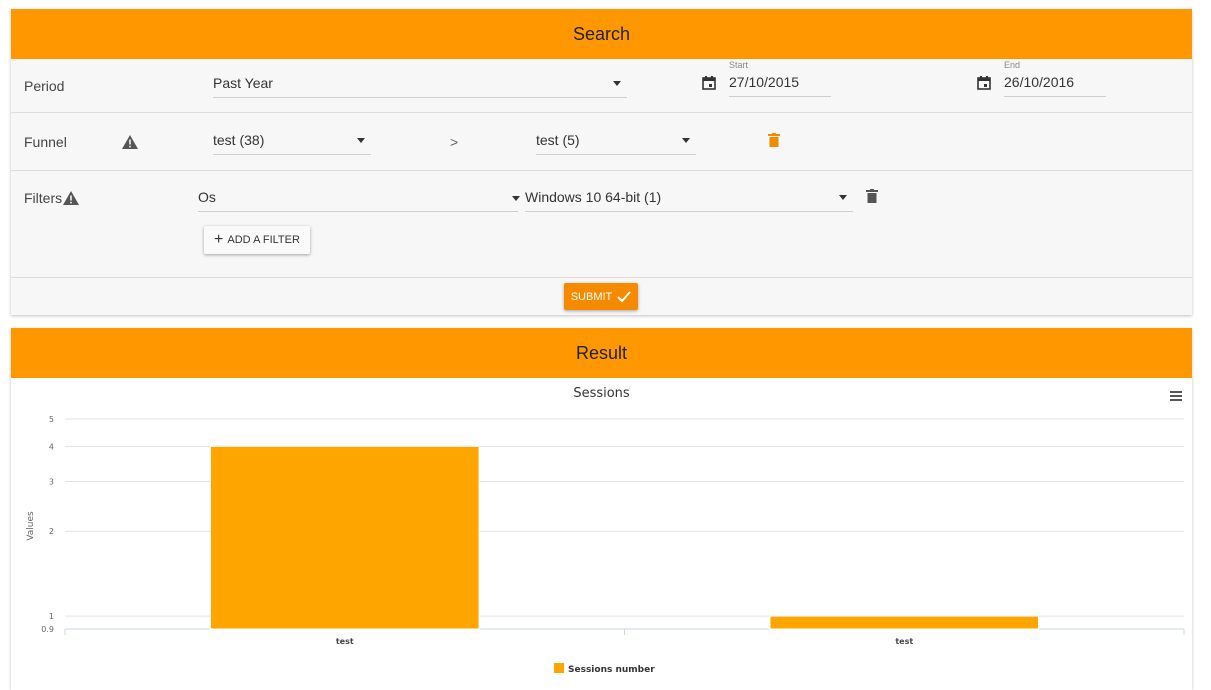 The height and width of the screenshot is (690, 1211). What do you see at coordinates (51, 419) in the screenshot?
I see `y-tick-label: 5` at bounding box center [51, 419].